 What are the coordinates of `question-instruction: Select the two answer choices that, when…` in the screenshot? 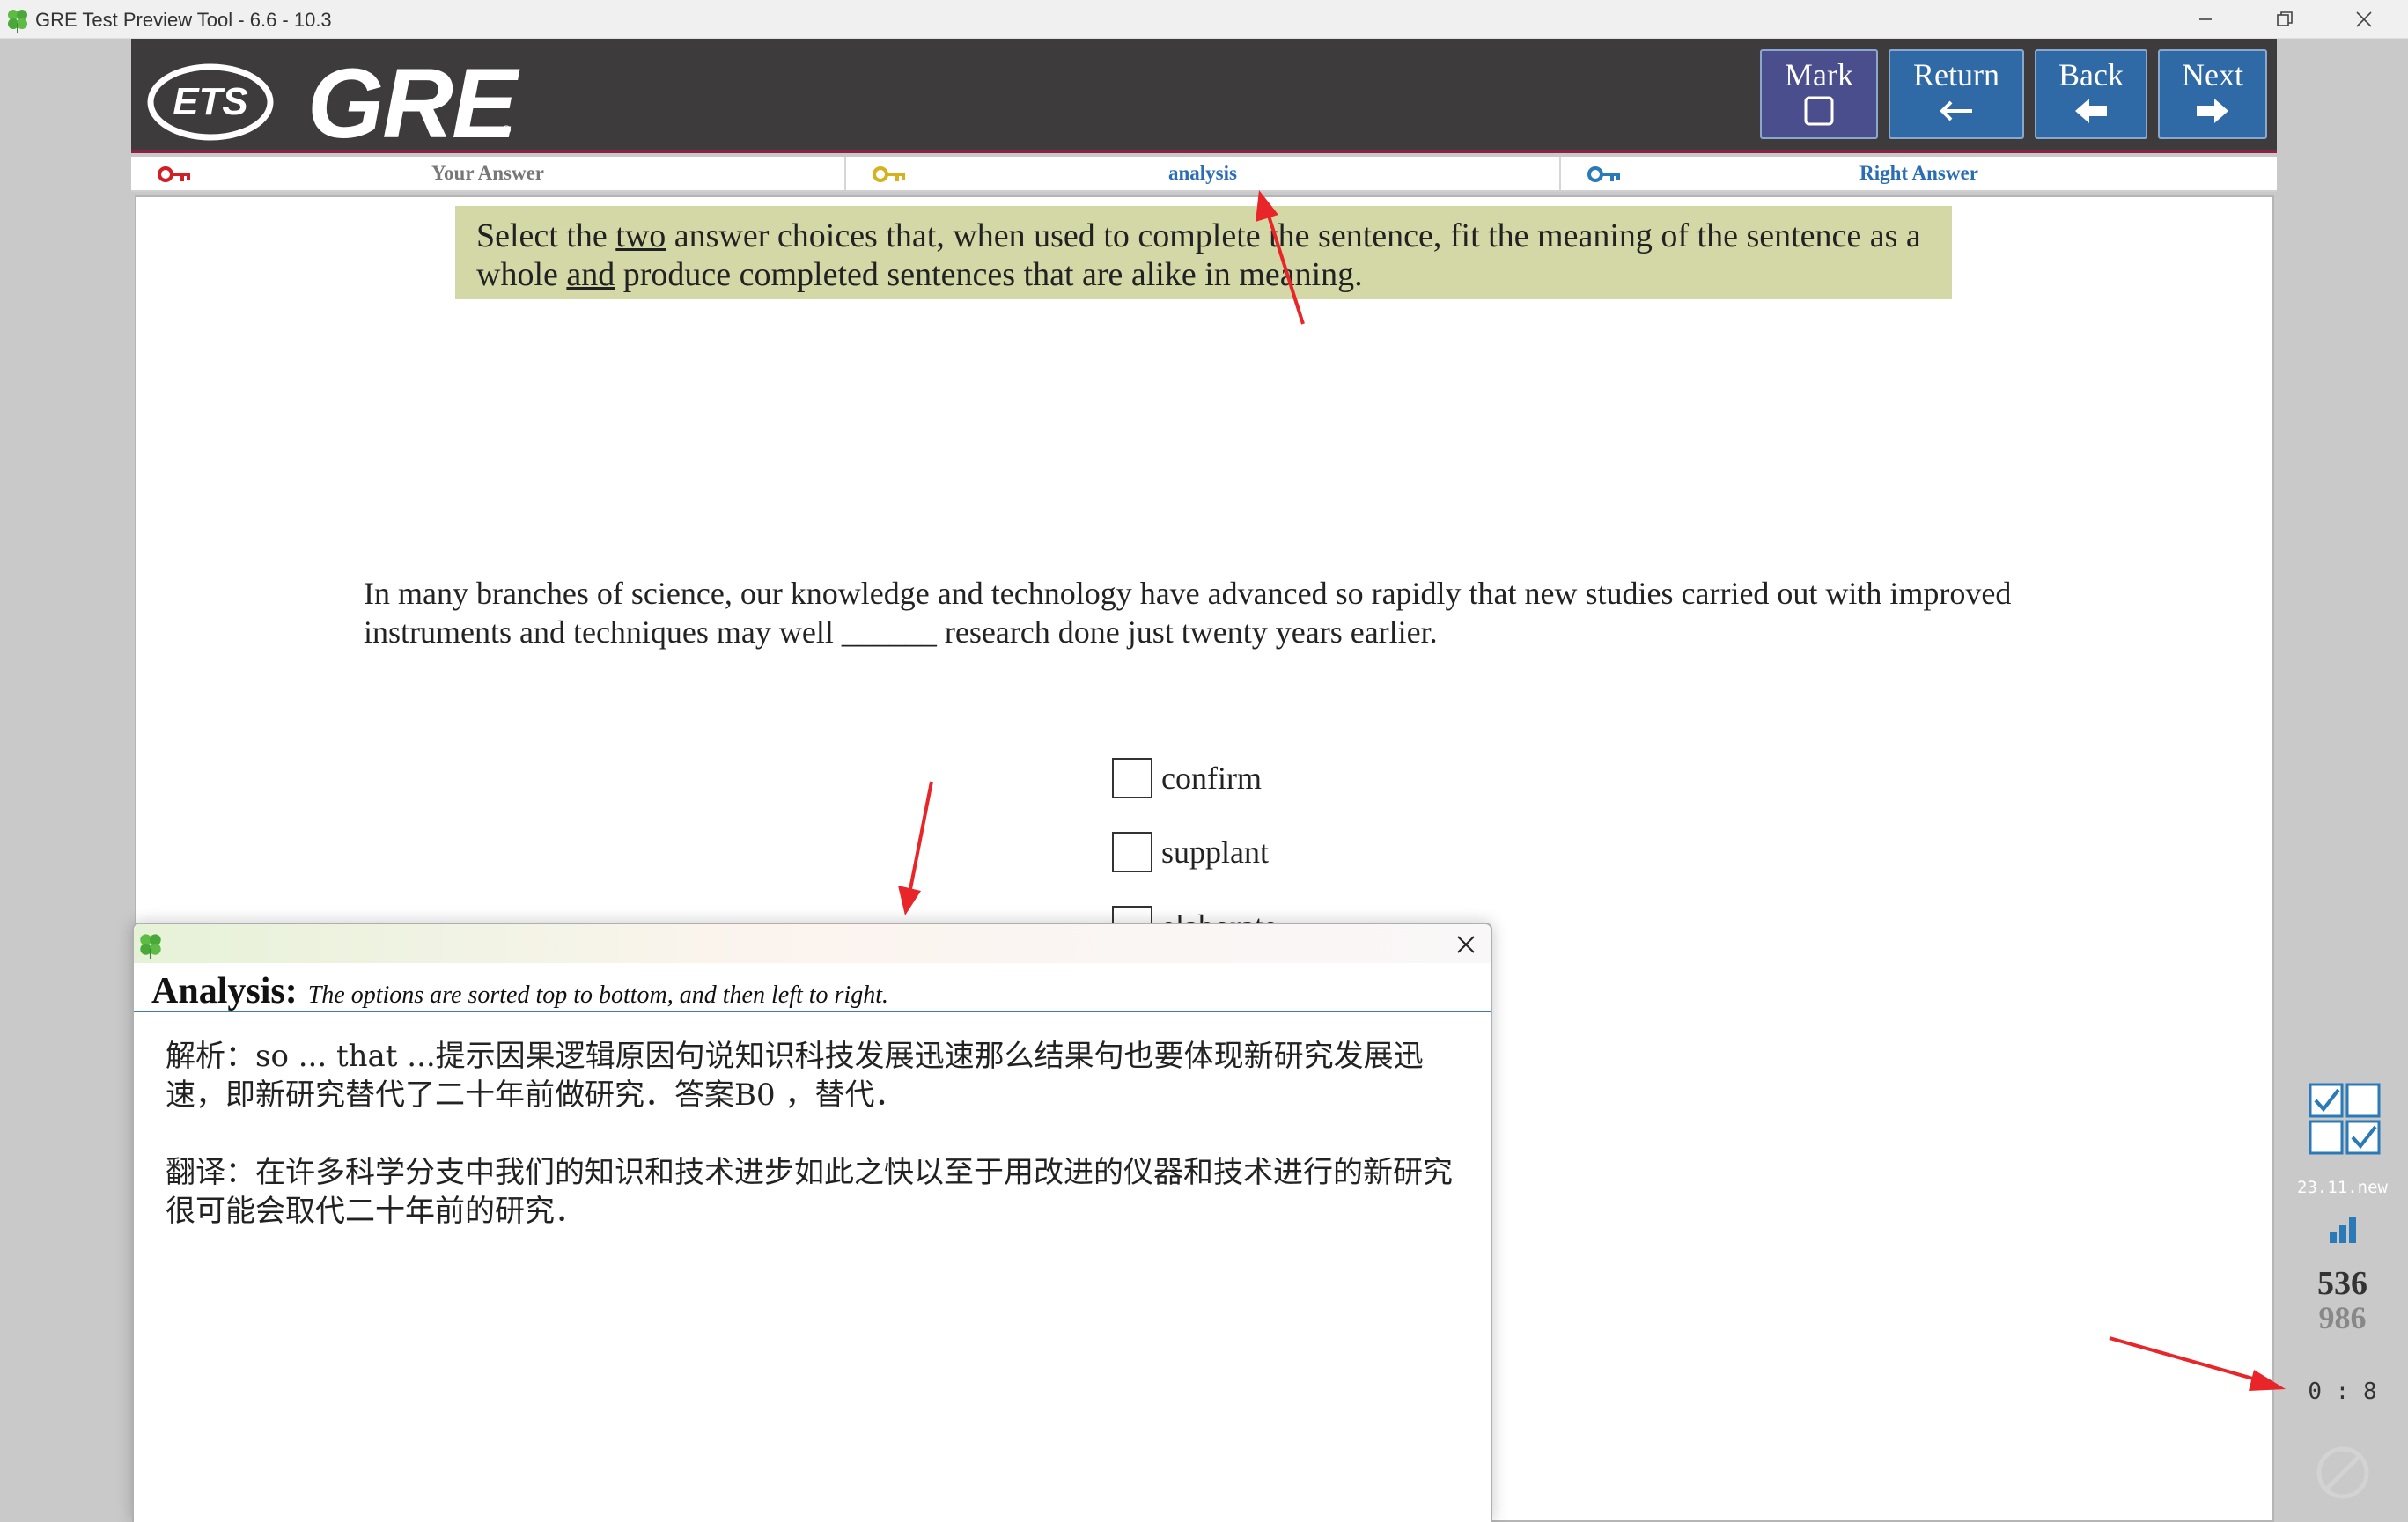 It's located at (1203, 252).